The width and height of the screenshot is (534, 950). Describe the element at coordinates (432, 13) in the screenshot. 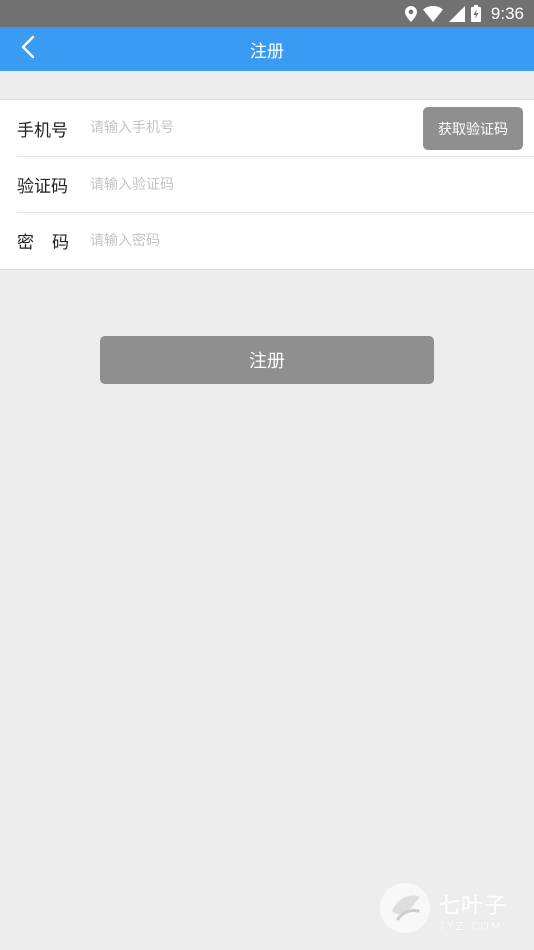

I see `wifi-icon` at that location.